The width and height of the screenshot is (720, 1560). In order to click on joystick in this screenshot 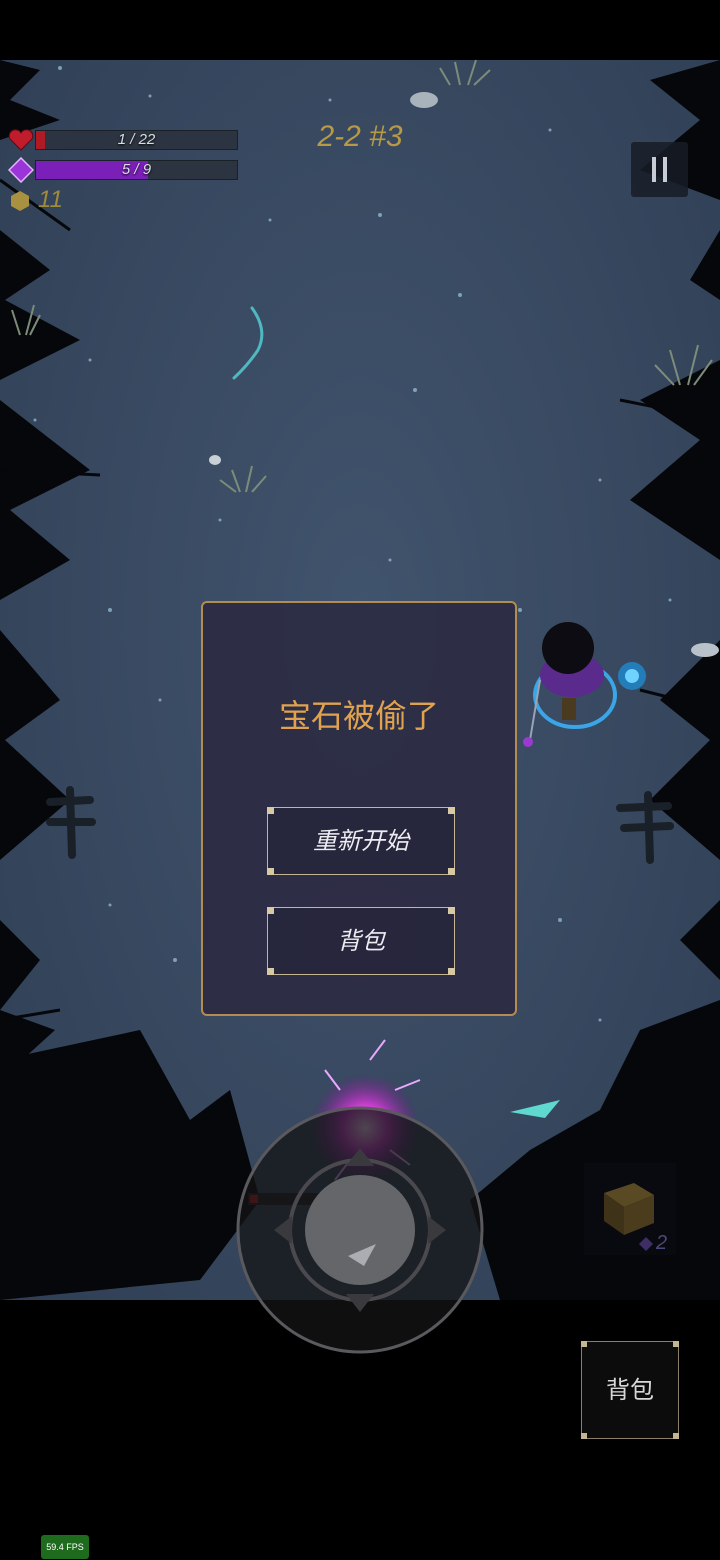, I will do `click(361, 1231)`.